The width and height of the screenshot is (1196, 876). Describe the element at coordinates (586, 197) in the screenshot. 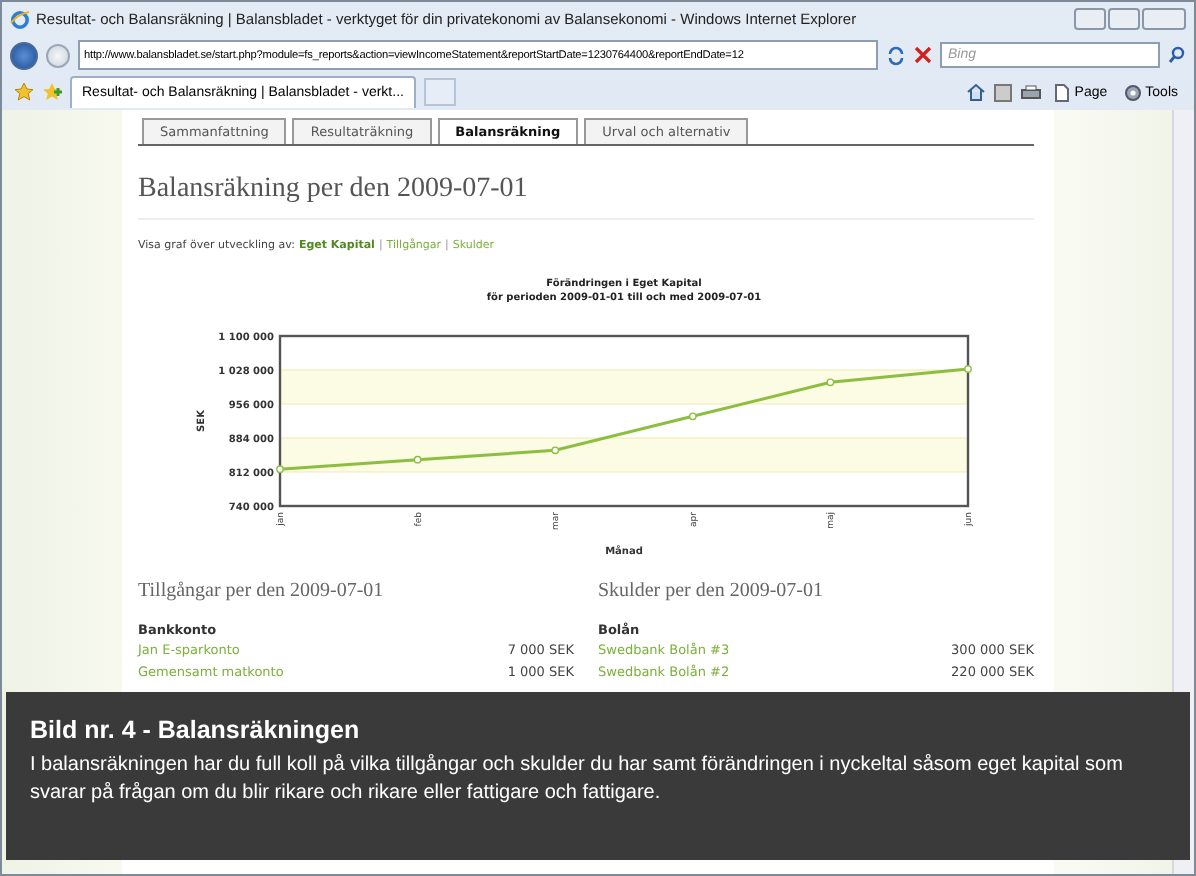

I see `page-heading: Balansräkning per den 2009-07-01` at that location.